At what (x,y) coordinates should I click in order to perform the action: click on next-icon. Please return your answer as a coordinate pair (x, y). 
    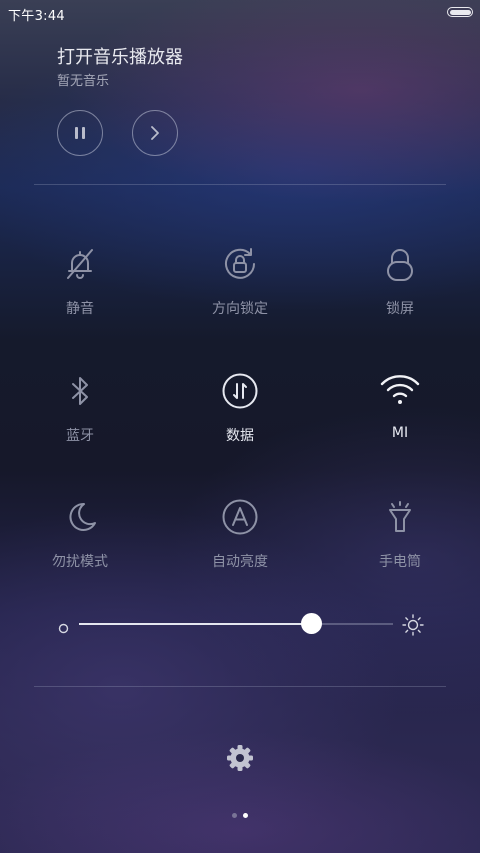
    Looking at the image, I should click on (155, 133).